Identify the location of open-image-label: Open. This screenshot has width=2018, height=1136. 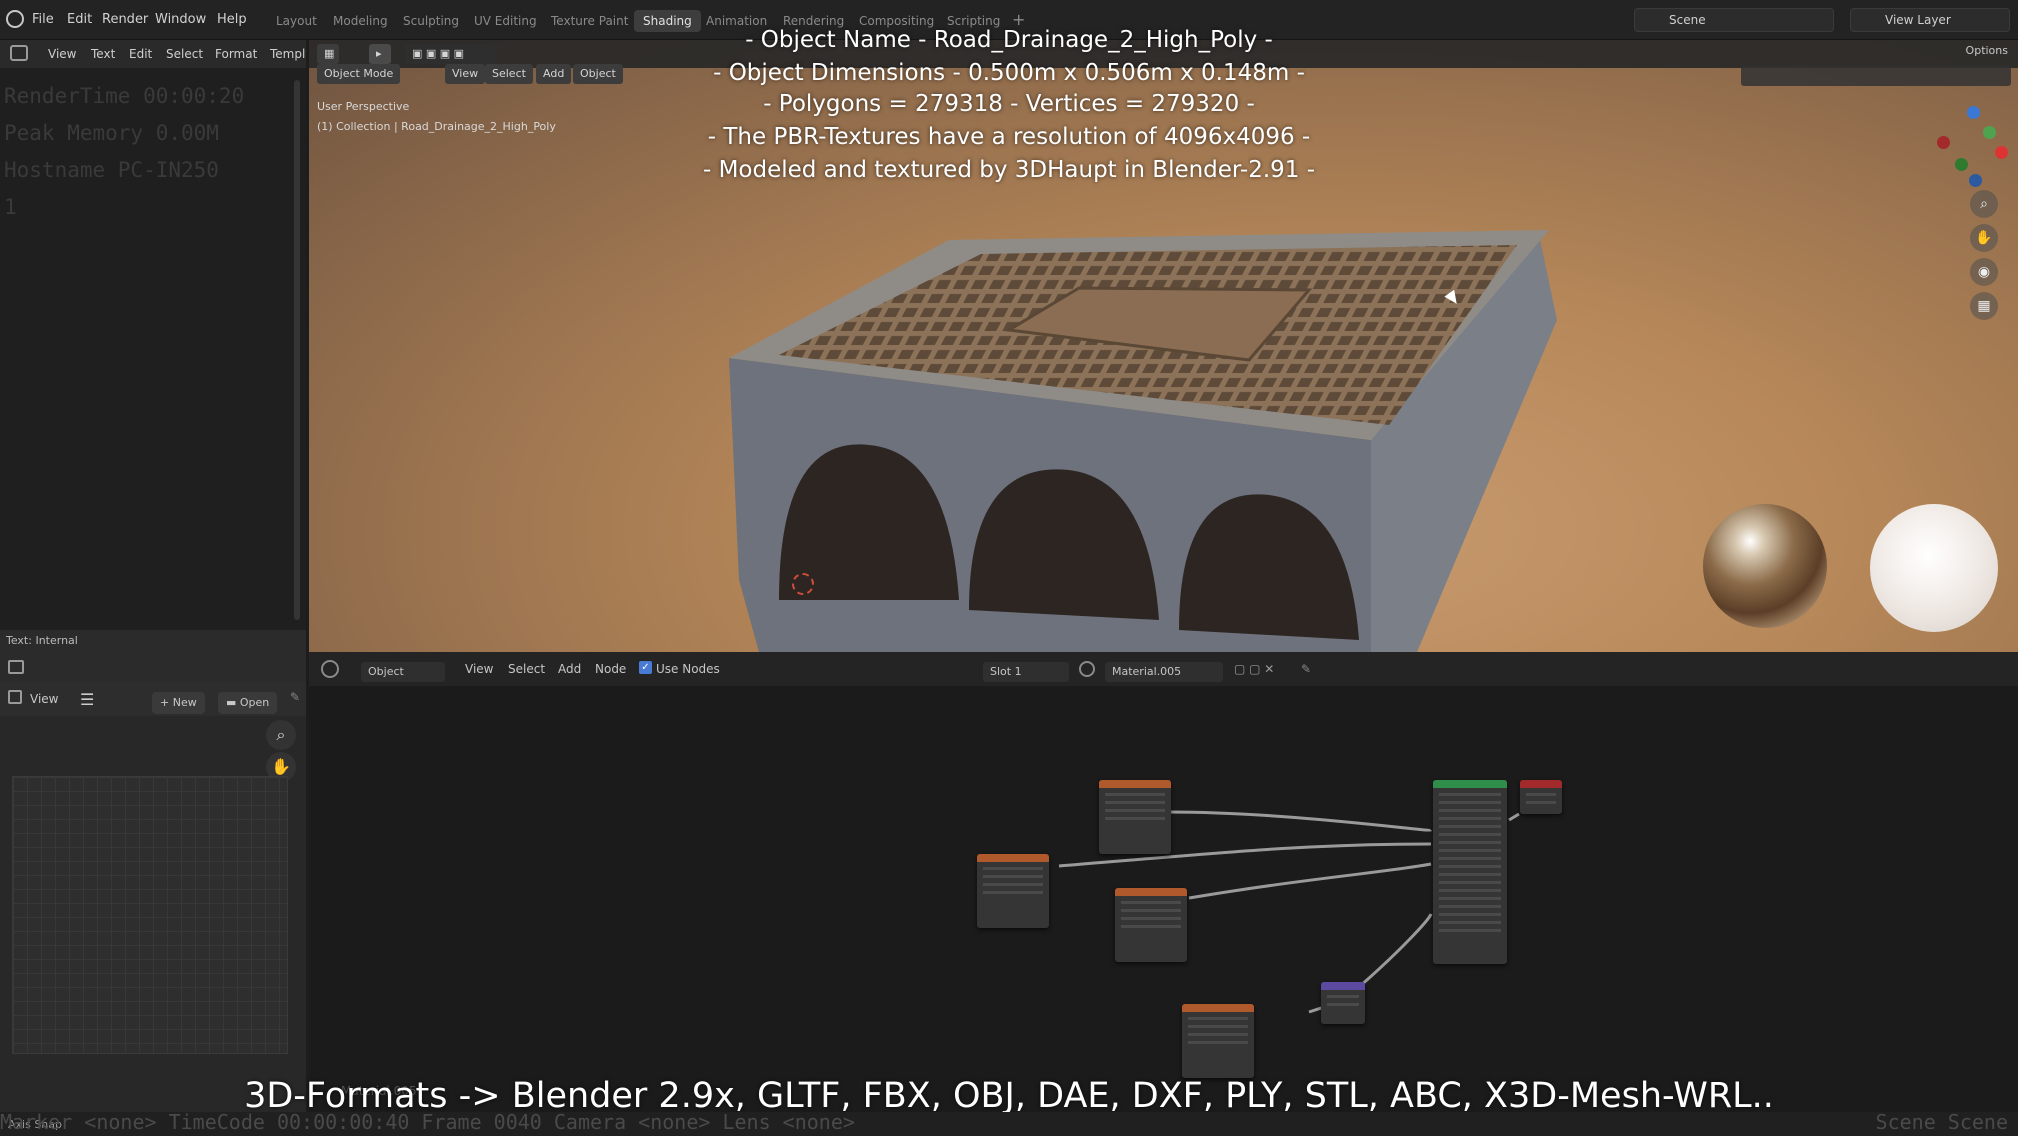
(254, 702).